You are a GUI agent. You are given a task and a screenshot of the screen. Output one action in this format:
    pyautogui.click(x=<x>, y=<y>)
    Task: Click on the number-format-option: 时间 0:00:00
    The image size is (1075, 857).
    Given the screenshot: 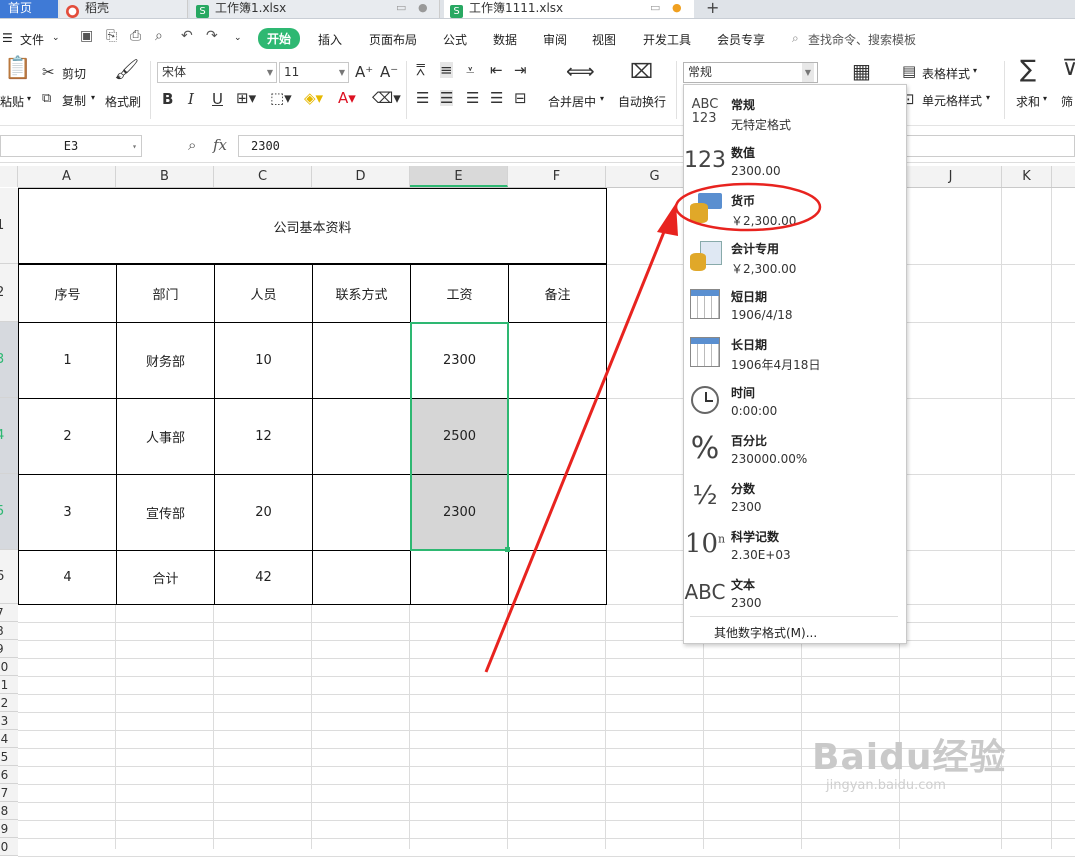 What is the action you would take?
    pyautogui.click(x=794, y=400)
    